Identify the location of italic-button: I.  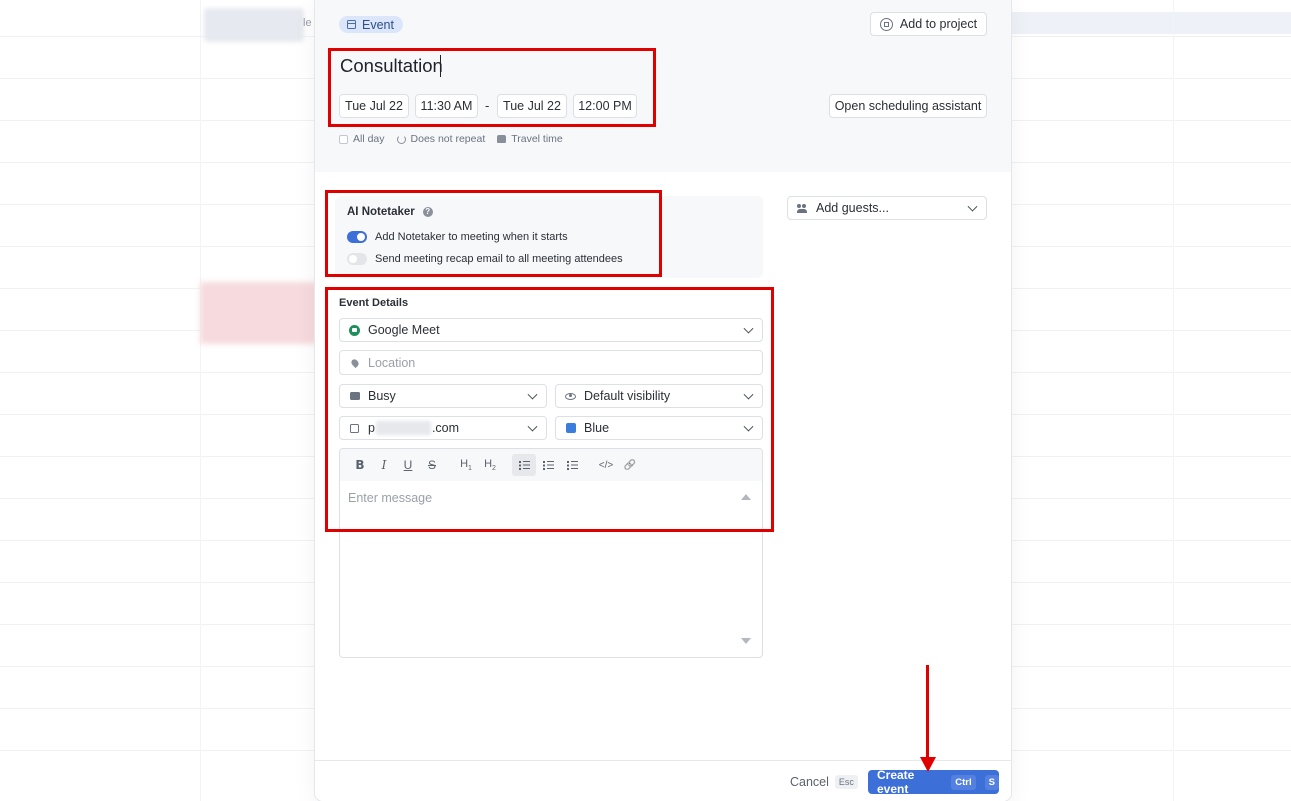
(384, 465).